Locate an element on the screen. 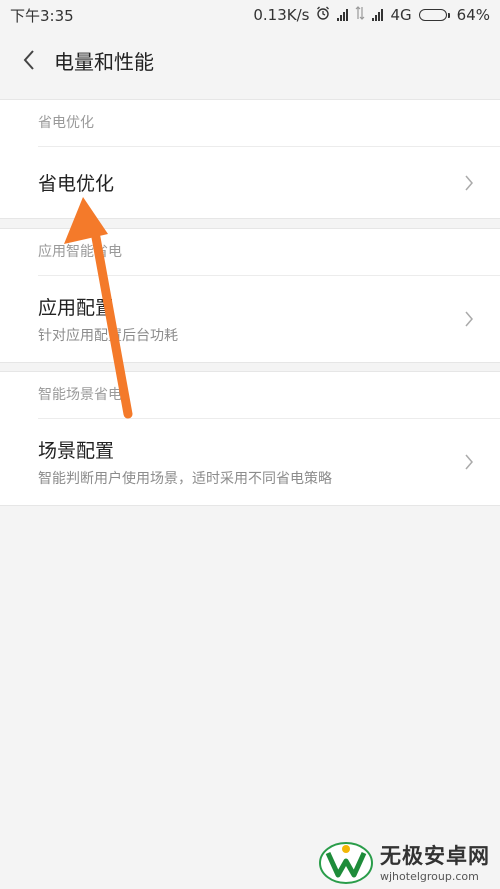 This screenshot has width=500, height=889. section-header: 省电优化 is located at coordinates (66, 123).